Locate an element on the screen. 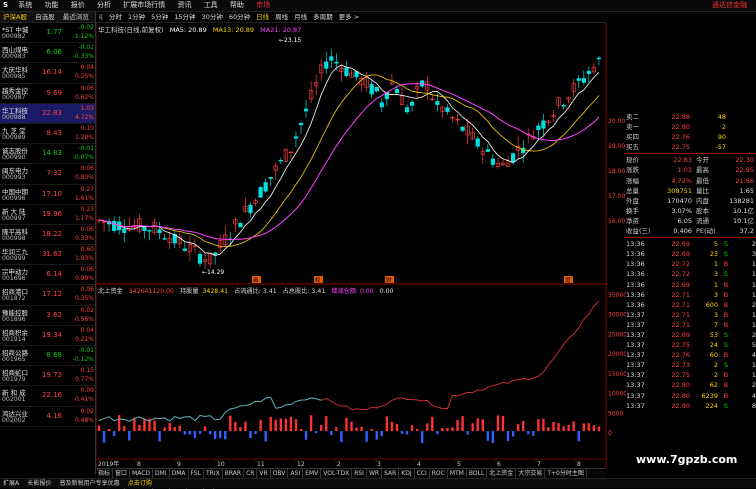 Image resolution: width=756 pixels, height=489 pixels. tick-volume: 23 is located at coordinates (713, 254).